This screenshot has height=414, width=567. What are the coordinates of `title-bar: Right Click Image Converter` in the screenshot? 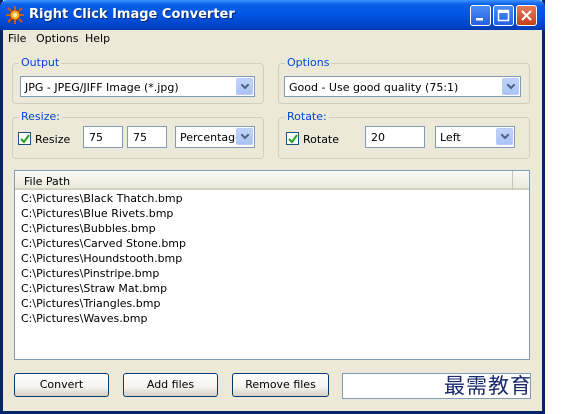 It's located at (272, 15).